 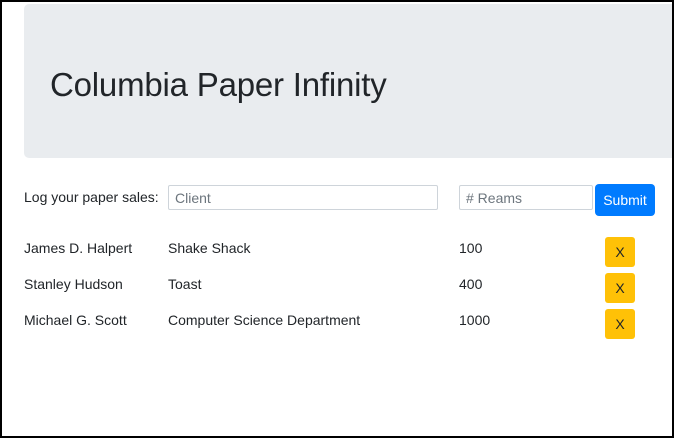 I want to click on salesperson-name: James D. Halpert, so click(x=78, y=248).